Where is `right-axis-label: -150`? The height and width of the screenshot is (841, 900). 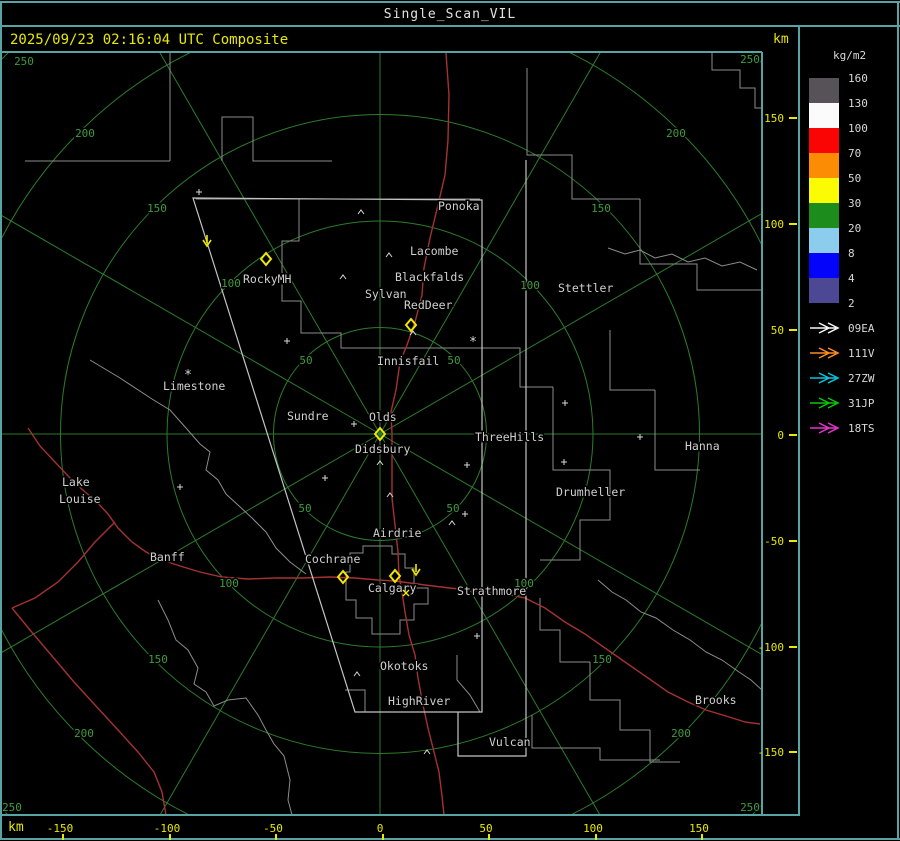
right-axis-label: -150 is located at coordinates (771, 752).